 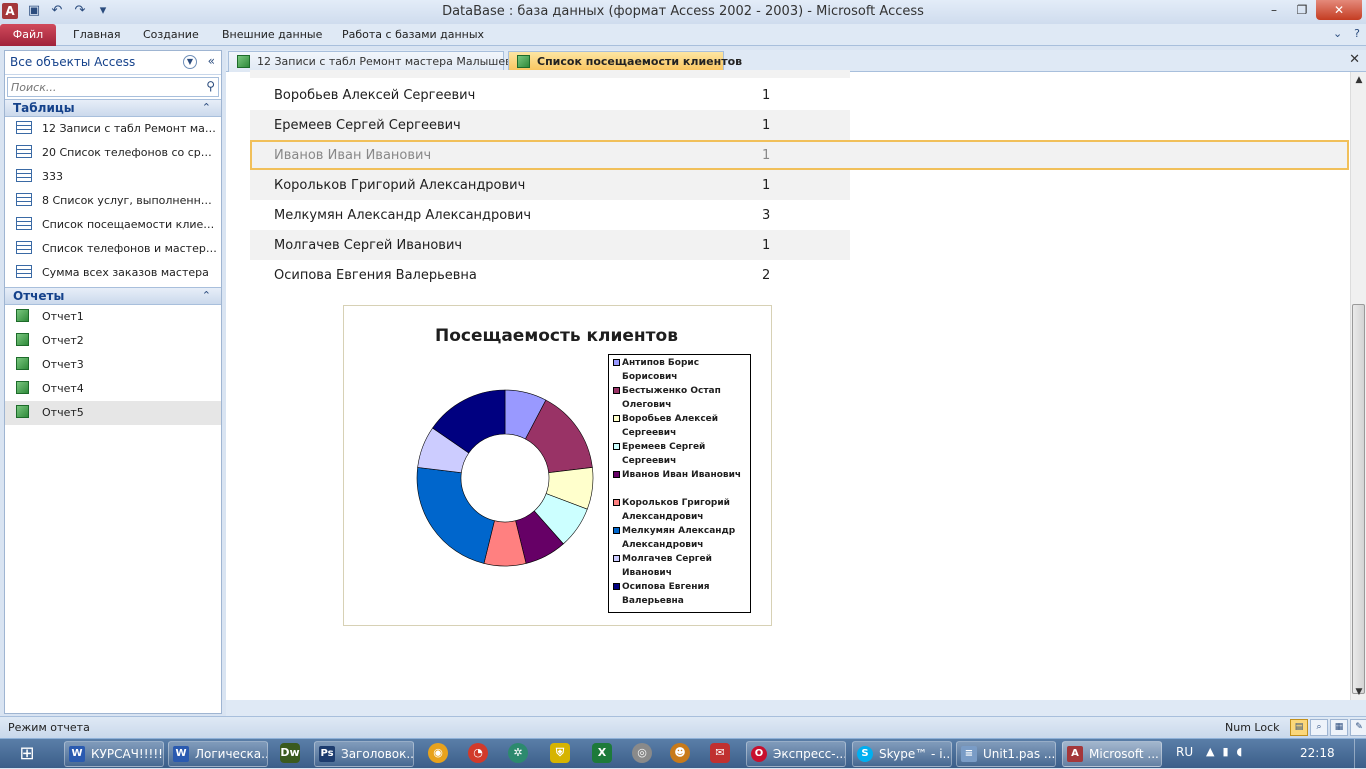 I want to click on client-name: Воробьев Алексей Сергеевич, so click(x=375, y=95).